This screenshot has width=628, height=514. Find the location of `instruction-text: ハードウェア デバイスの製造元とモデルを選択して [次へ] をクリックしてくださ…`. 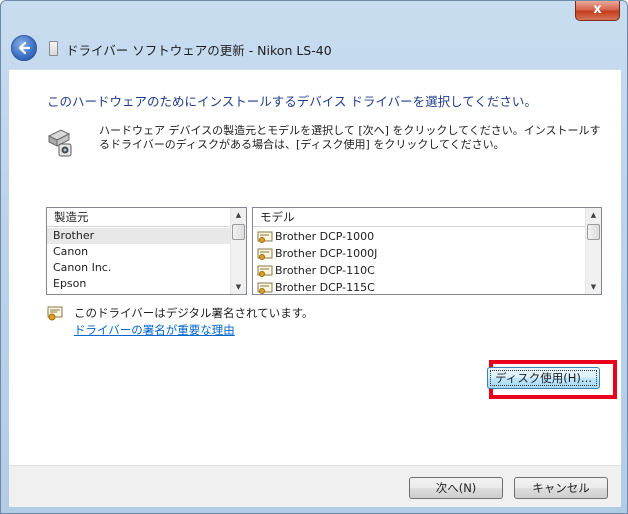

instruction-text: ハードウェア デバイスの製造元とモデルを選択して [次へ] をクリックしてくださ… is located at coordinates (350, 137).